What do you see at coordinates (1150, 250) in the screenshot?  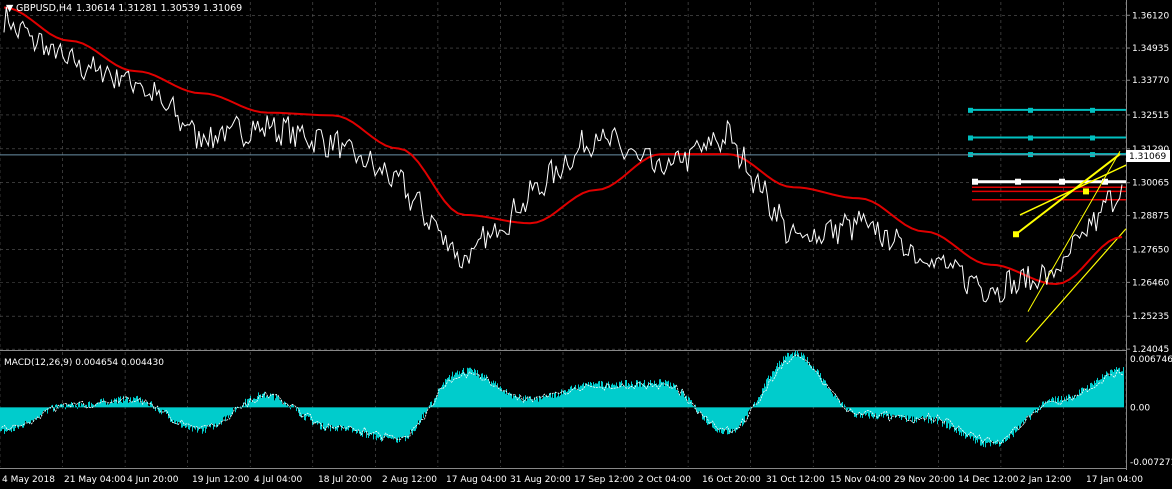 I see `y-tick-label: 1.27650` at bounding box center [1150, 250].